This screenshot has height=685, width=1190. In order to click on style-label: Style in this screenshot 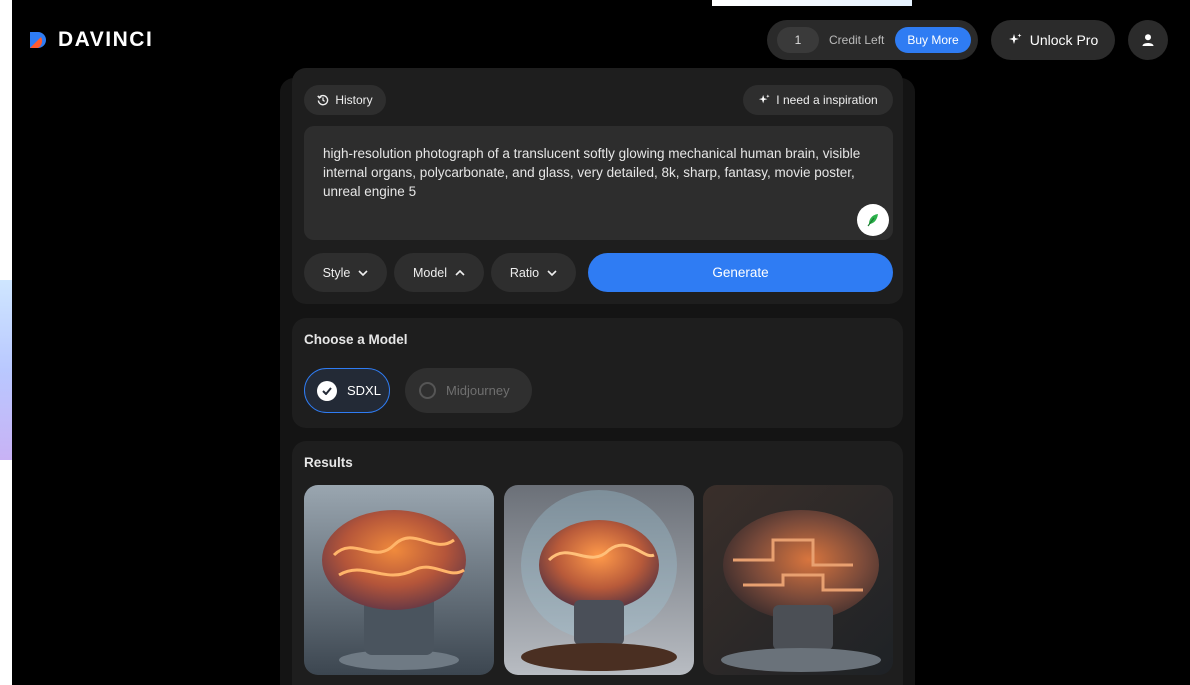, I will do `click(336, 272)`.